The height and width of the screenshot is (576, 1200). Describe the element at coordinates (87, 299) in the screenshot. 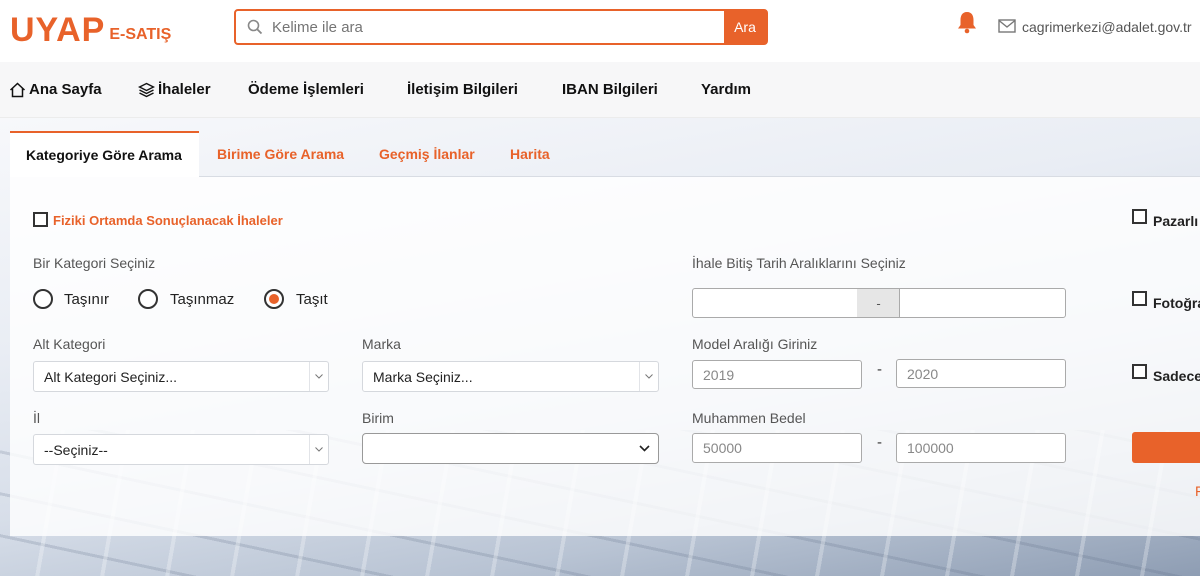

I see `radio-movable-label: Taşınır` at that location.